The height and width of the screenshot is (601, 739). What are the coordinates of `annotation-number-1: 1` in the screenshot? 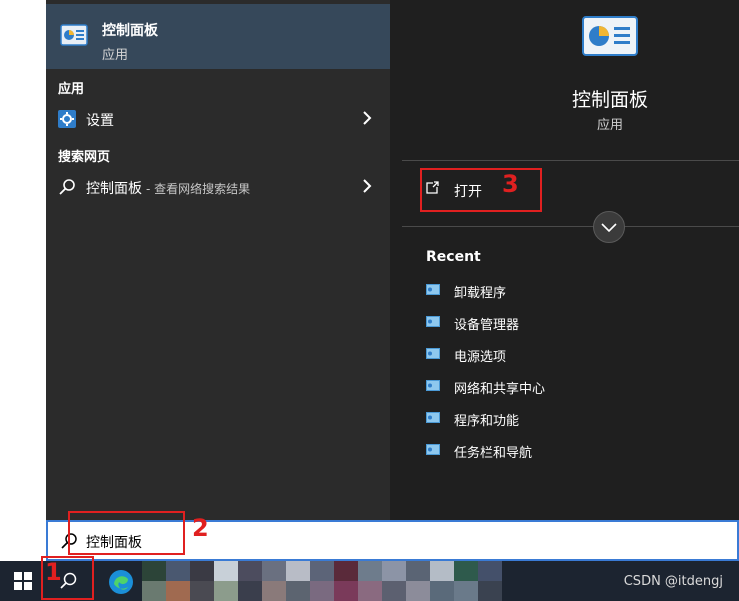 It's located at (53, 572).